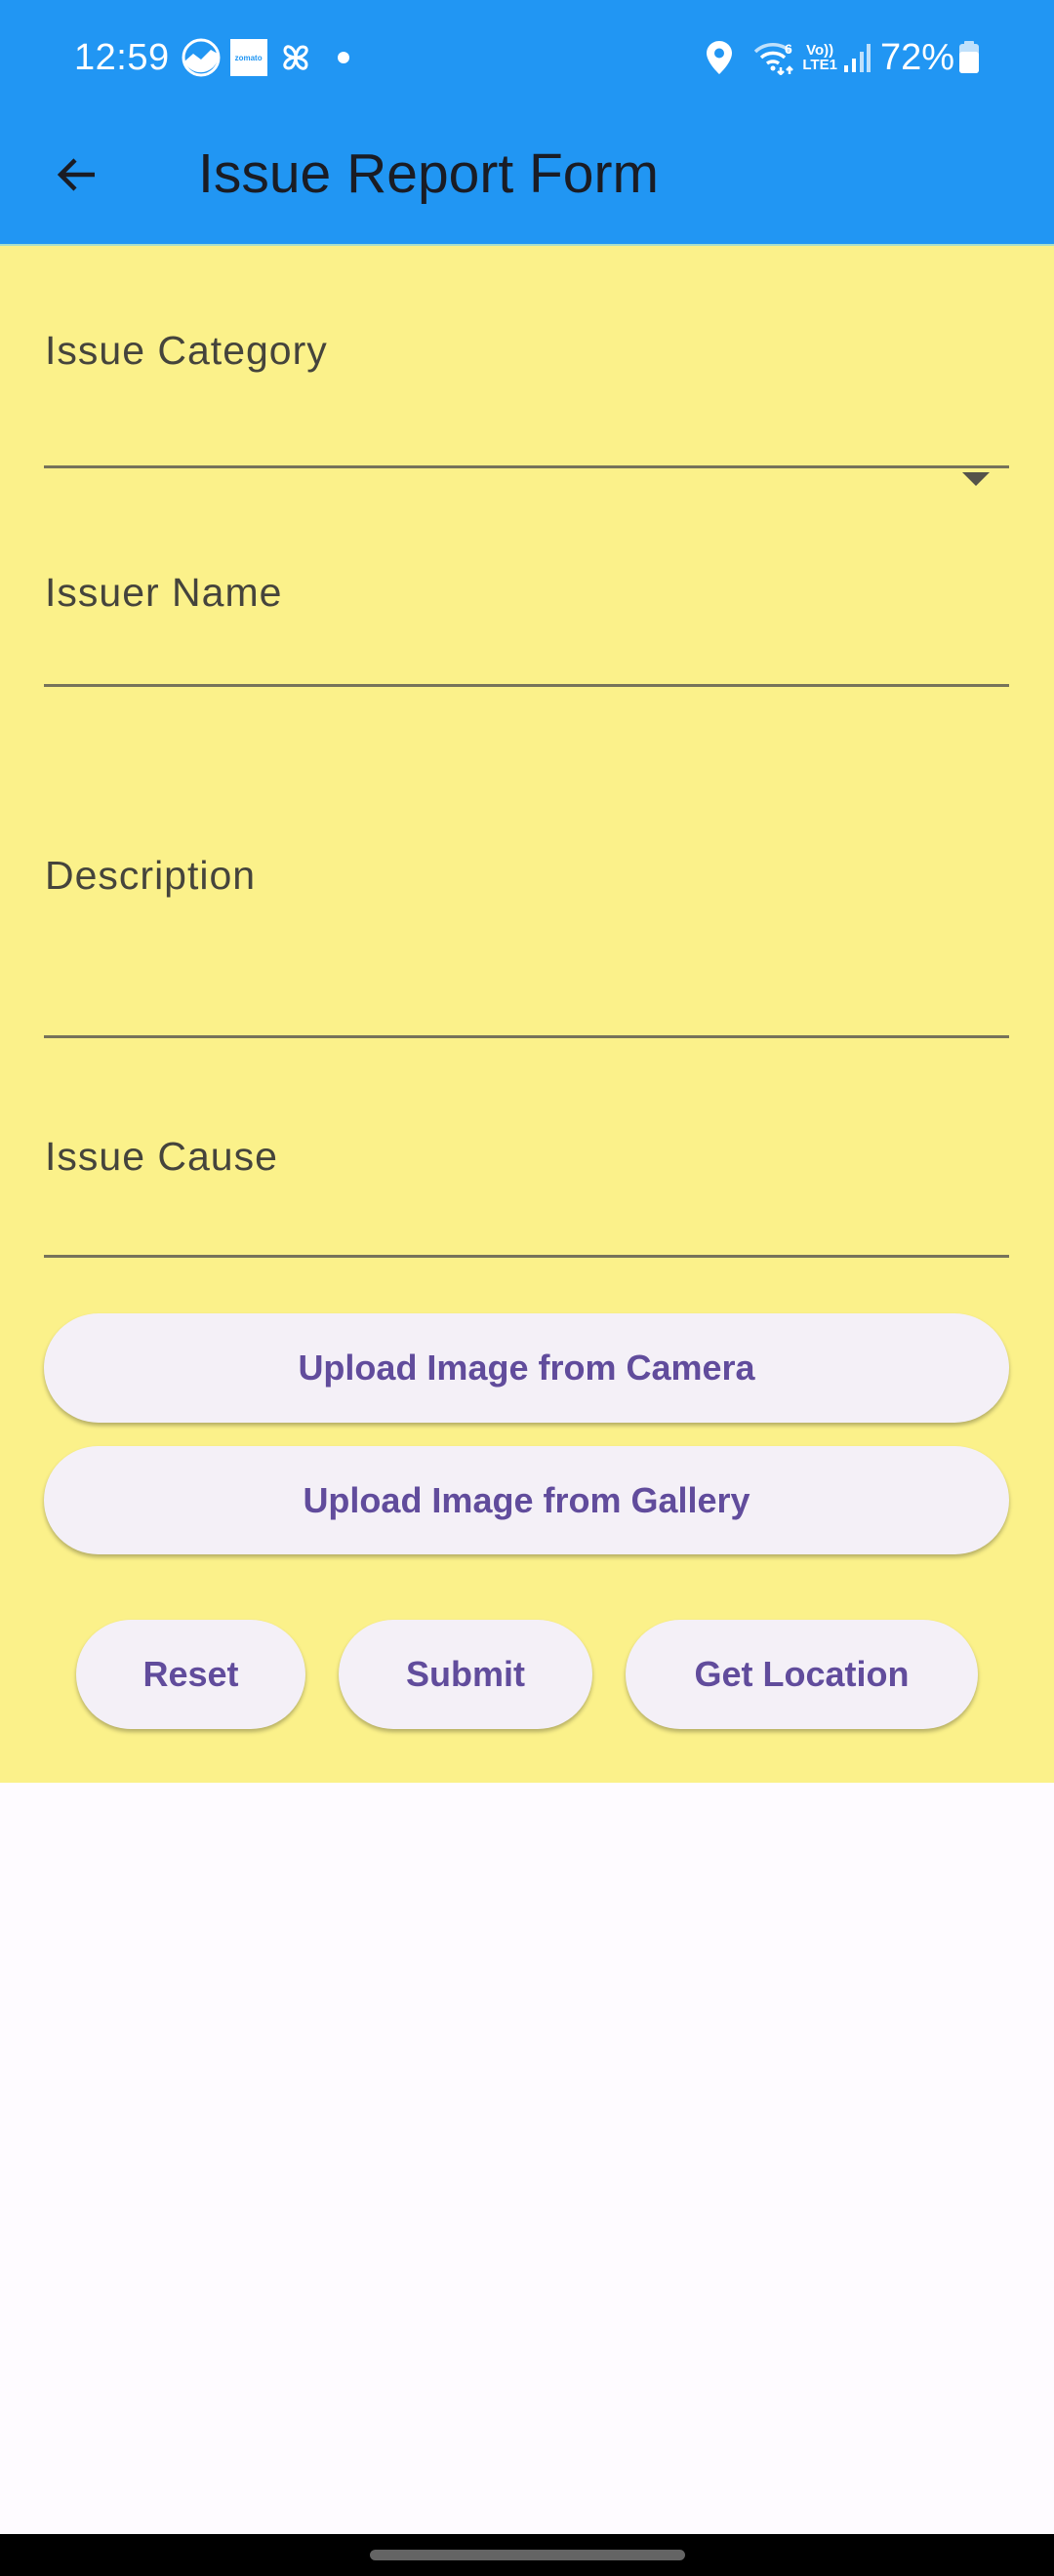 This screenshot has height=2576, width=1054. What do you see at coordinates (526, 405) in the screenshot?
I see `issue-category-dropdown: Issue Category` at bounding box center [526, 405].